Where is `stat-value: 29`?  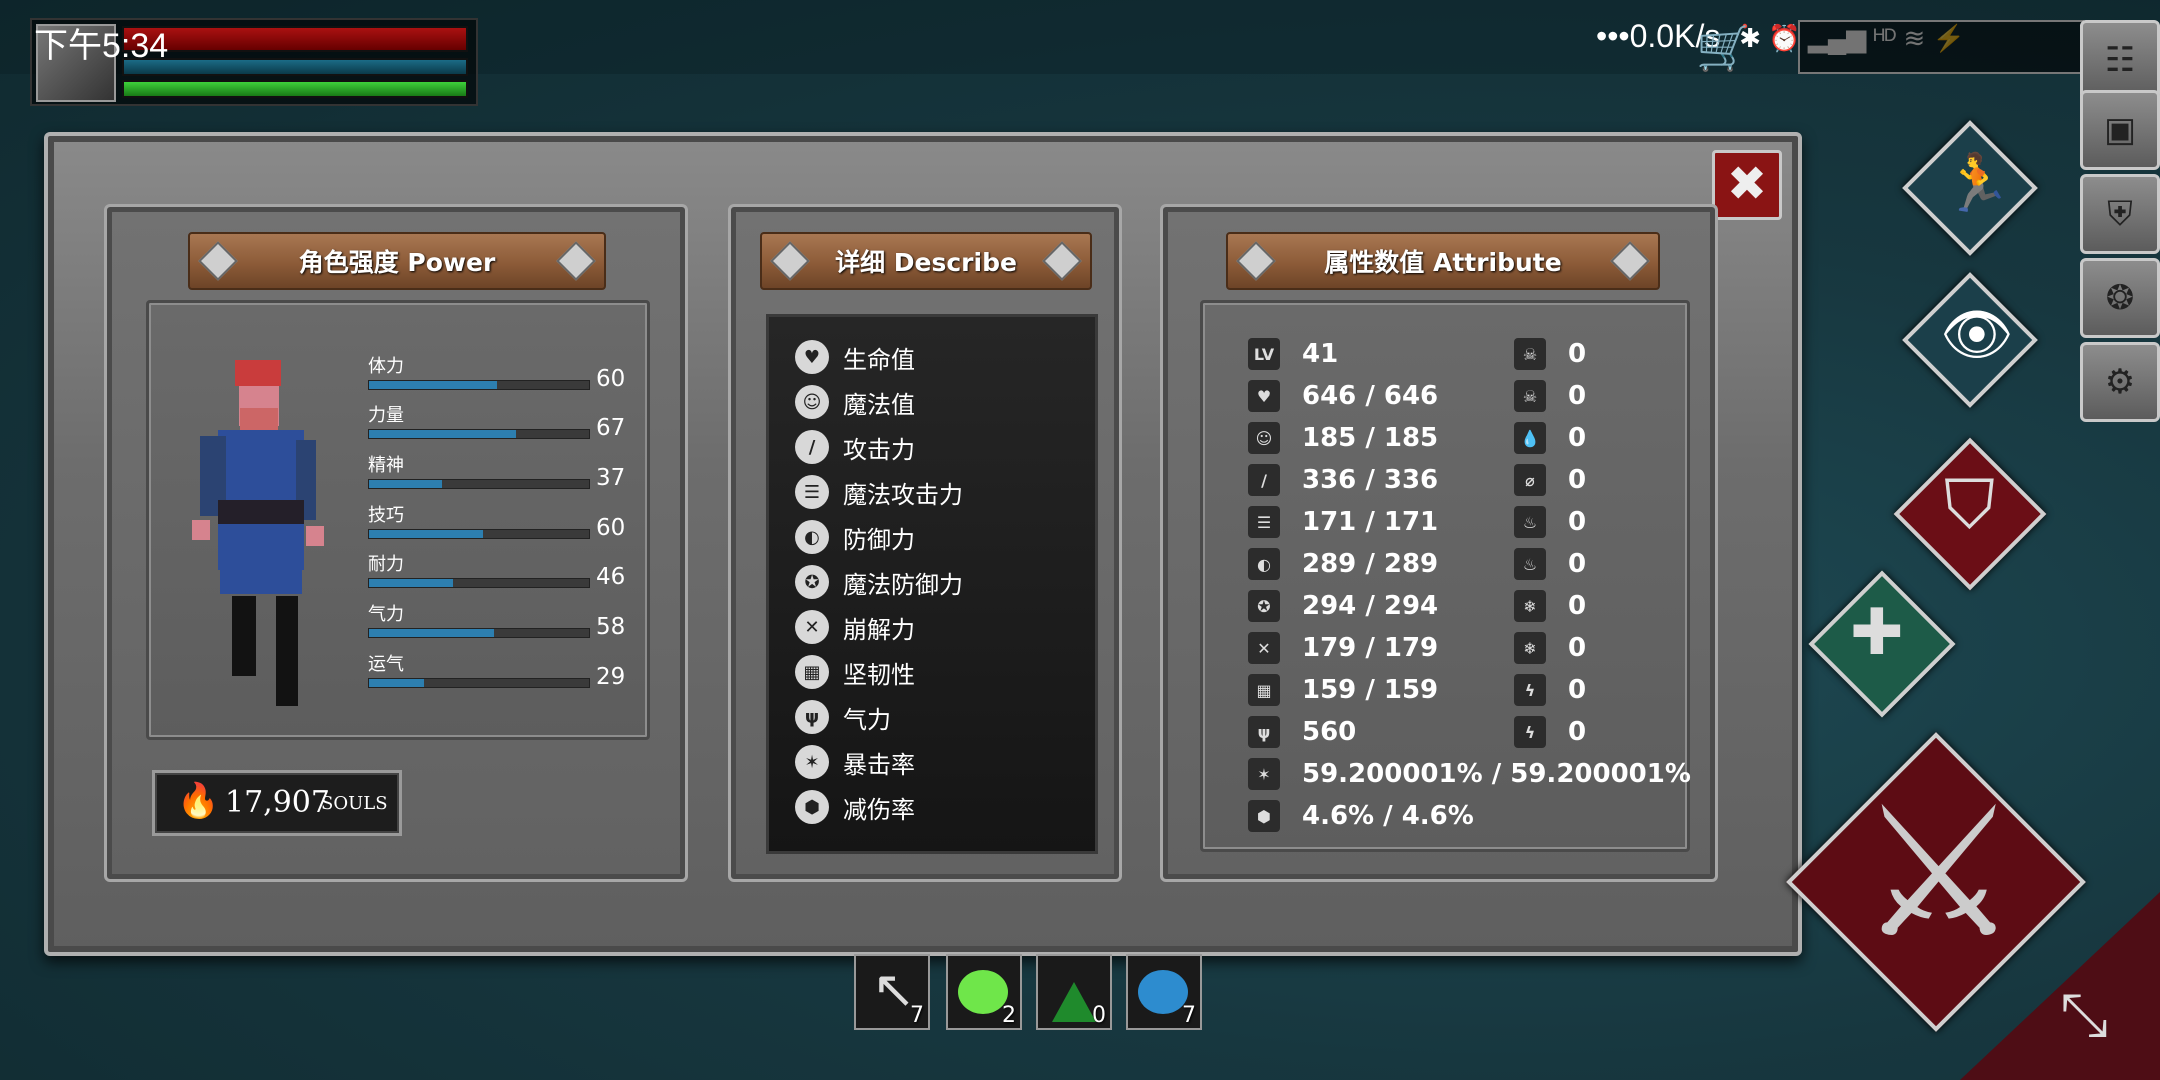 stat-value: 29 is located at coordinates (611, 677).